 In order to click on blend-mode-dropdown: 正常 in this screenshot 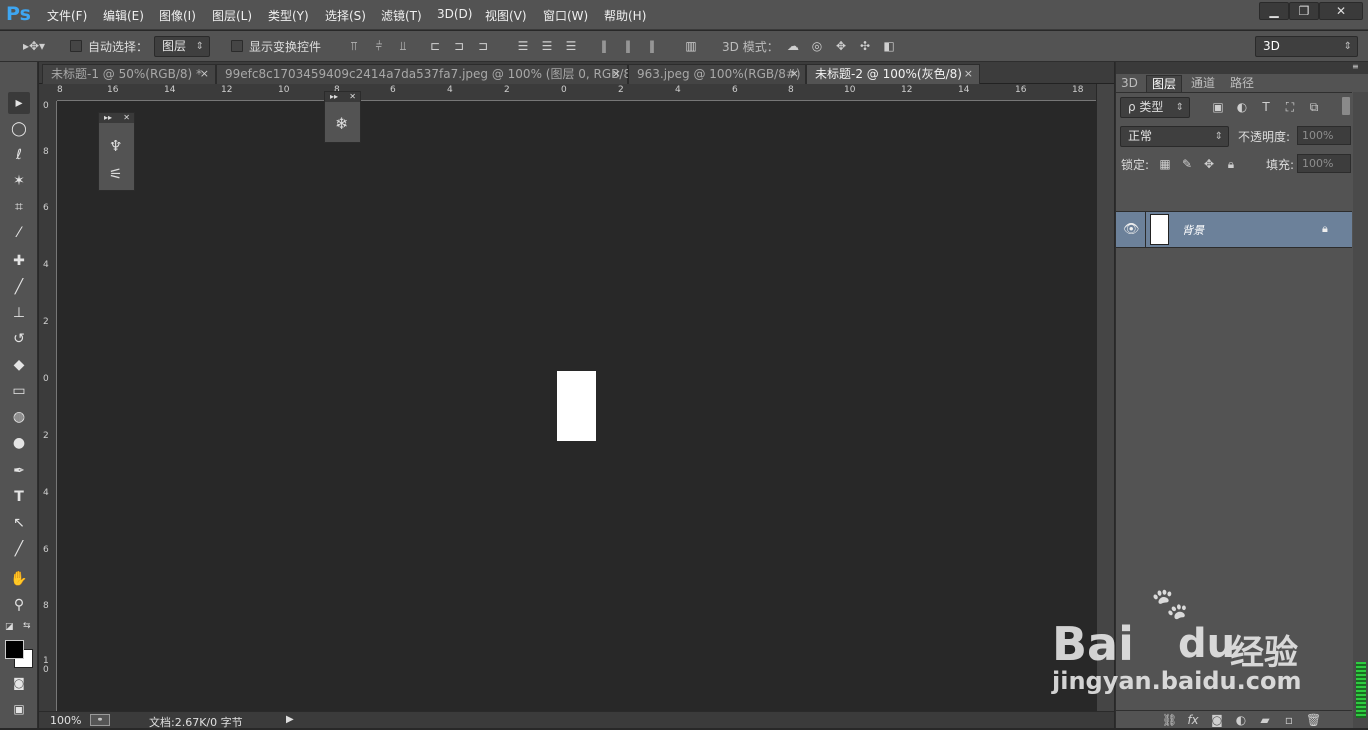, I will do `click(1174, 136)`.